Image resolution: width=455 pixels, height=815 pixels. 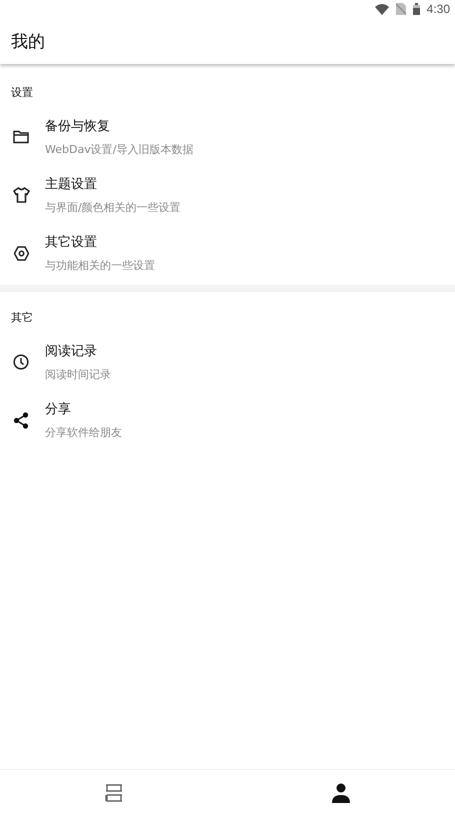 What do you see at coordinates (227, 362) in the screenshot?
I see `settings-item: 阅读记录 阅读时间记录` at bounding box center [227, 362].